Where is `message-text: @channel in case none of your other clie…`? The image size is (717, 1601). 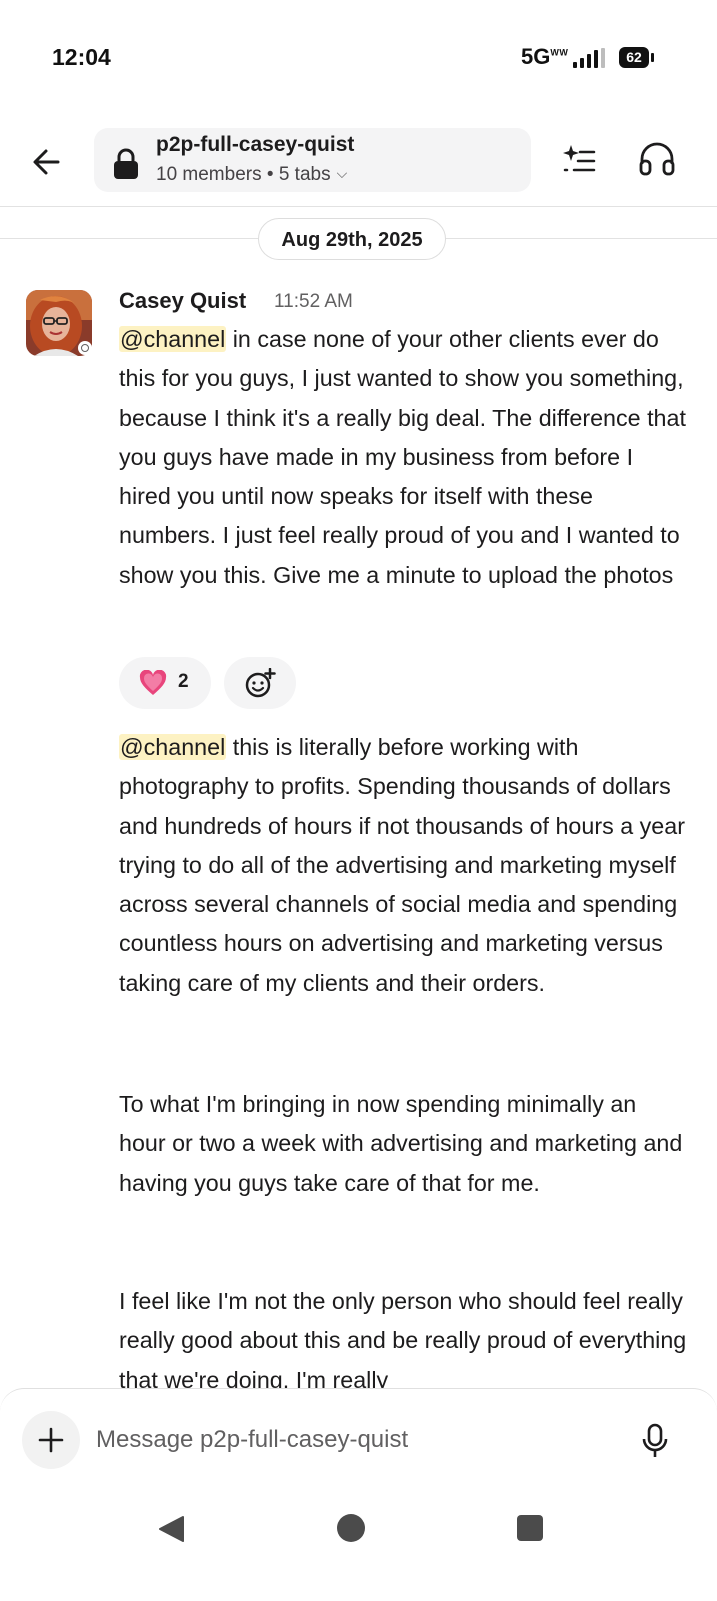 message-text: @channel in case none of your other clie… is located at coordinates (404, 457).